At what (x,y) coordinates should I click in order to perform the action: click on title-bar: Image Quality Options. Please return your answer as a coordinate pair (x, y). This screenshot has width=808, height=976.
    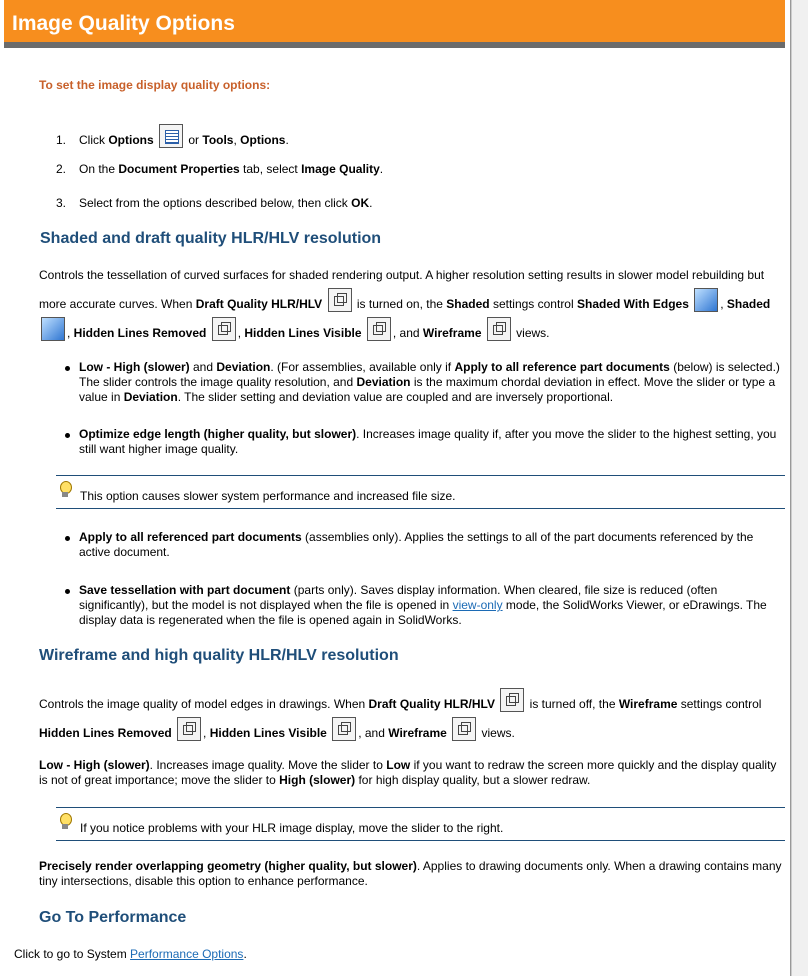
    Looking at the image, I should click on (394, 24).